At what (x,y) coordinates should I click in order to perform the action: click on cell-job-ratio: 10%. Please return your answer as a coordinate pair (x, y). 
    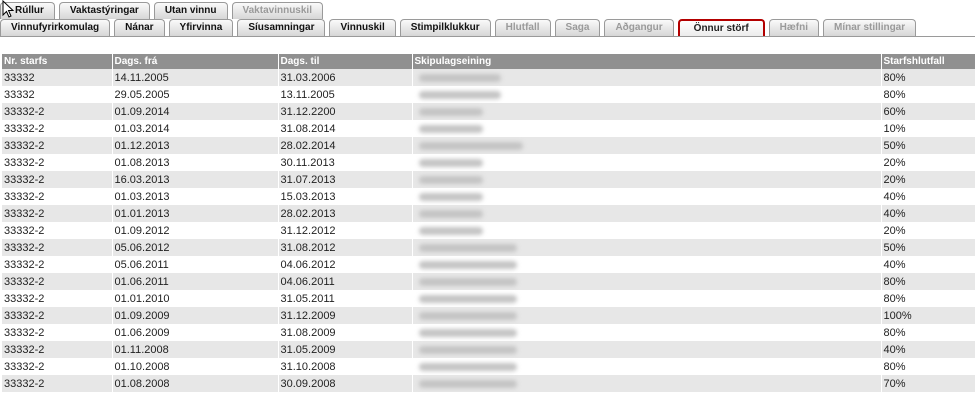
    Looking at the image, I should click on (928, 128).